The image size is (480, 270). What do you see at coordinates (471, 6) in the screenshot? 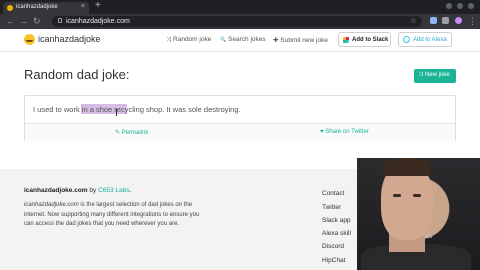
I see `close-window-icon` at bounding box center [471, 6].